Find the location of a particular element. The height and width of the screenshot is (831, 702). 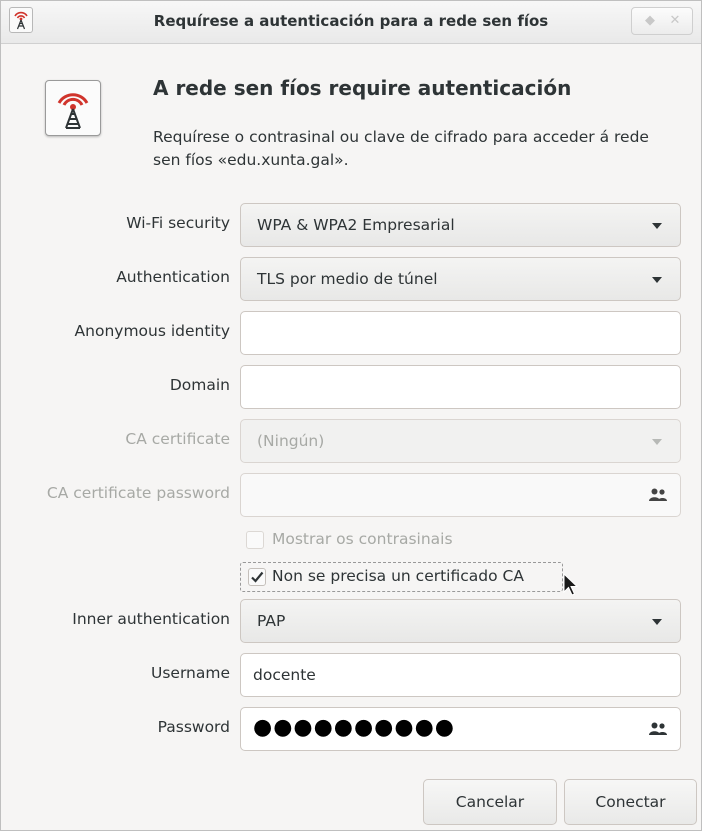

ca-certificate-password-label: CA certificate password is located at coordinates (138, 493).